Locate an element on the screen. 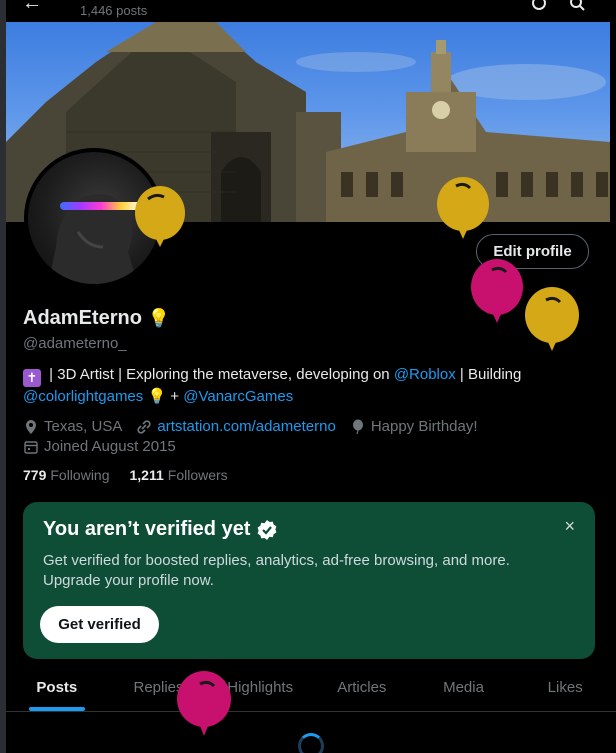 The image size is (616, 753). link-icon is located at coordinates (144, 427).